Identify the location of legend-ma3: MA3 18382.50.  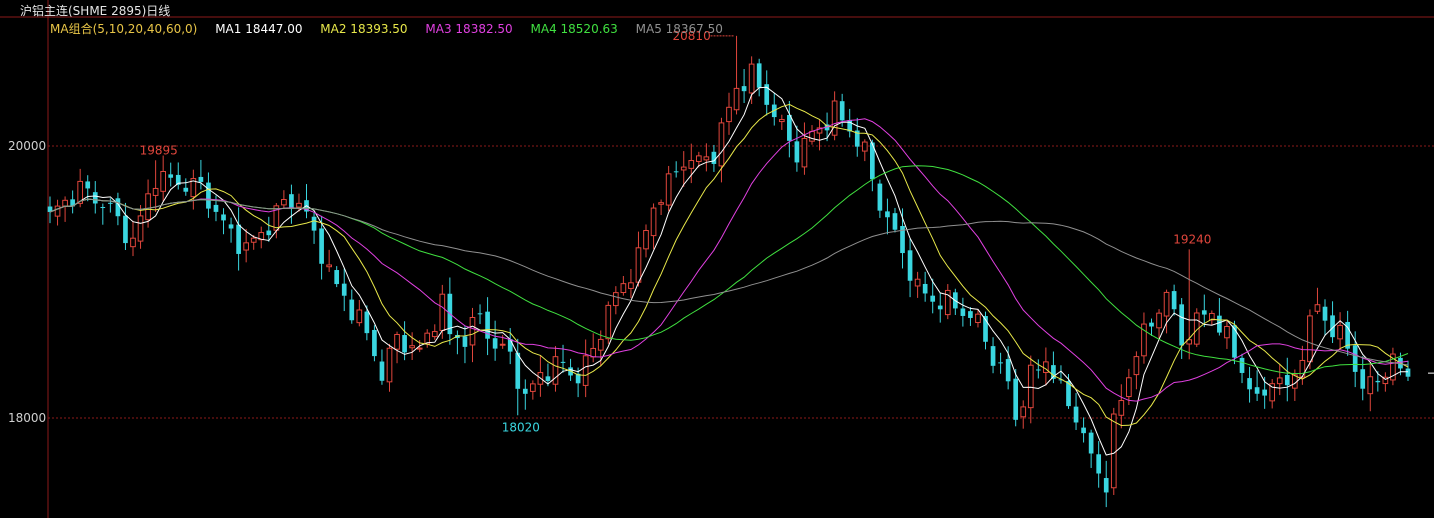
(469, 29).